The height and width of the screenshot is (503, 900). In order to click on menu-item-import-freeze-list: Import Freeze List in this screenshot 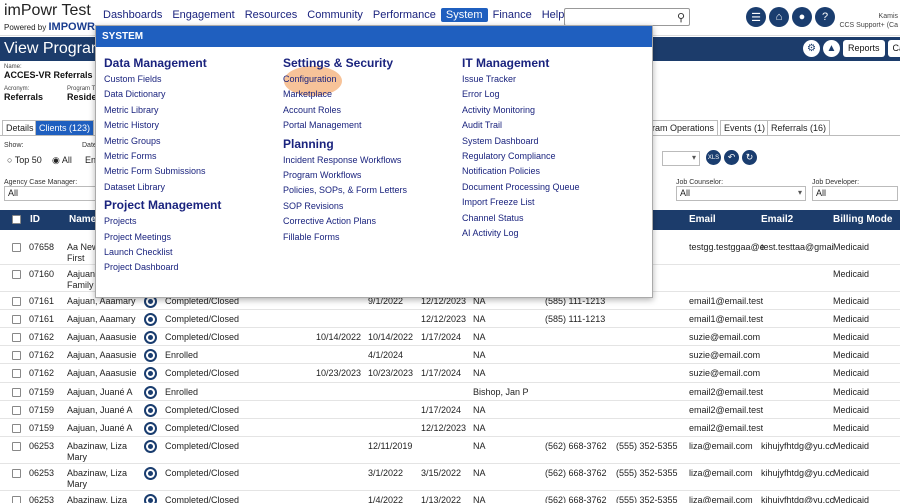, I will do `click(521, 202)`.